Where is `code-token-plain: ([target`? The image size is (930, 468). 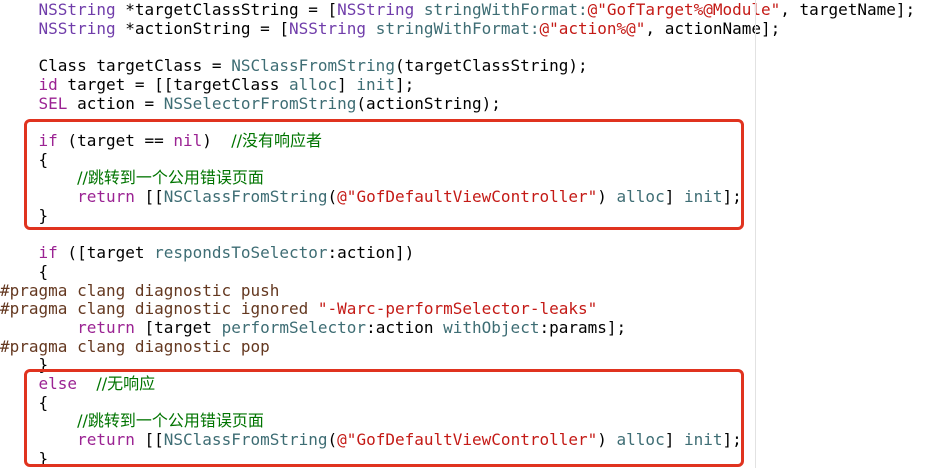 code-token-plain: ([target is located at coordinates (106, 253).